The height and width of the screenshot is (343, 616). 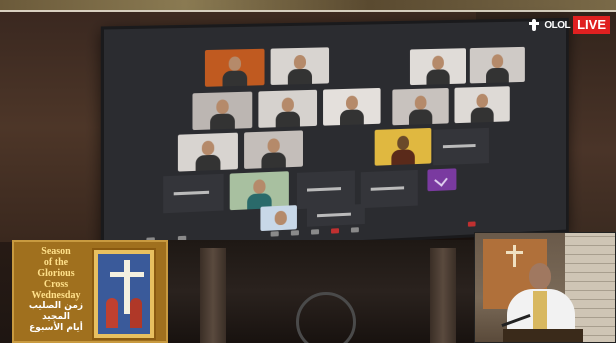 I want to click on priest-camera-inset, so click(x=545, y=287).